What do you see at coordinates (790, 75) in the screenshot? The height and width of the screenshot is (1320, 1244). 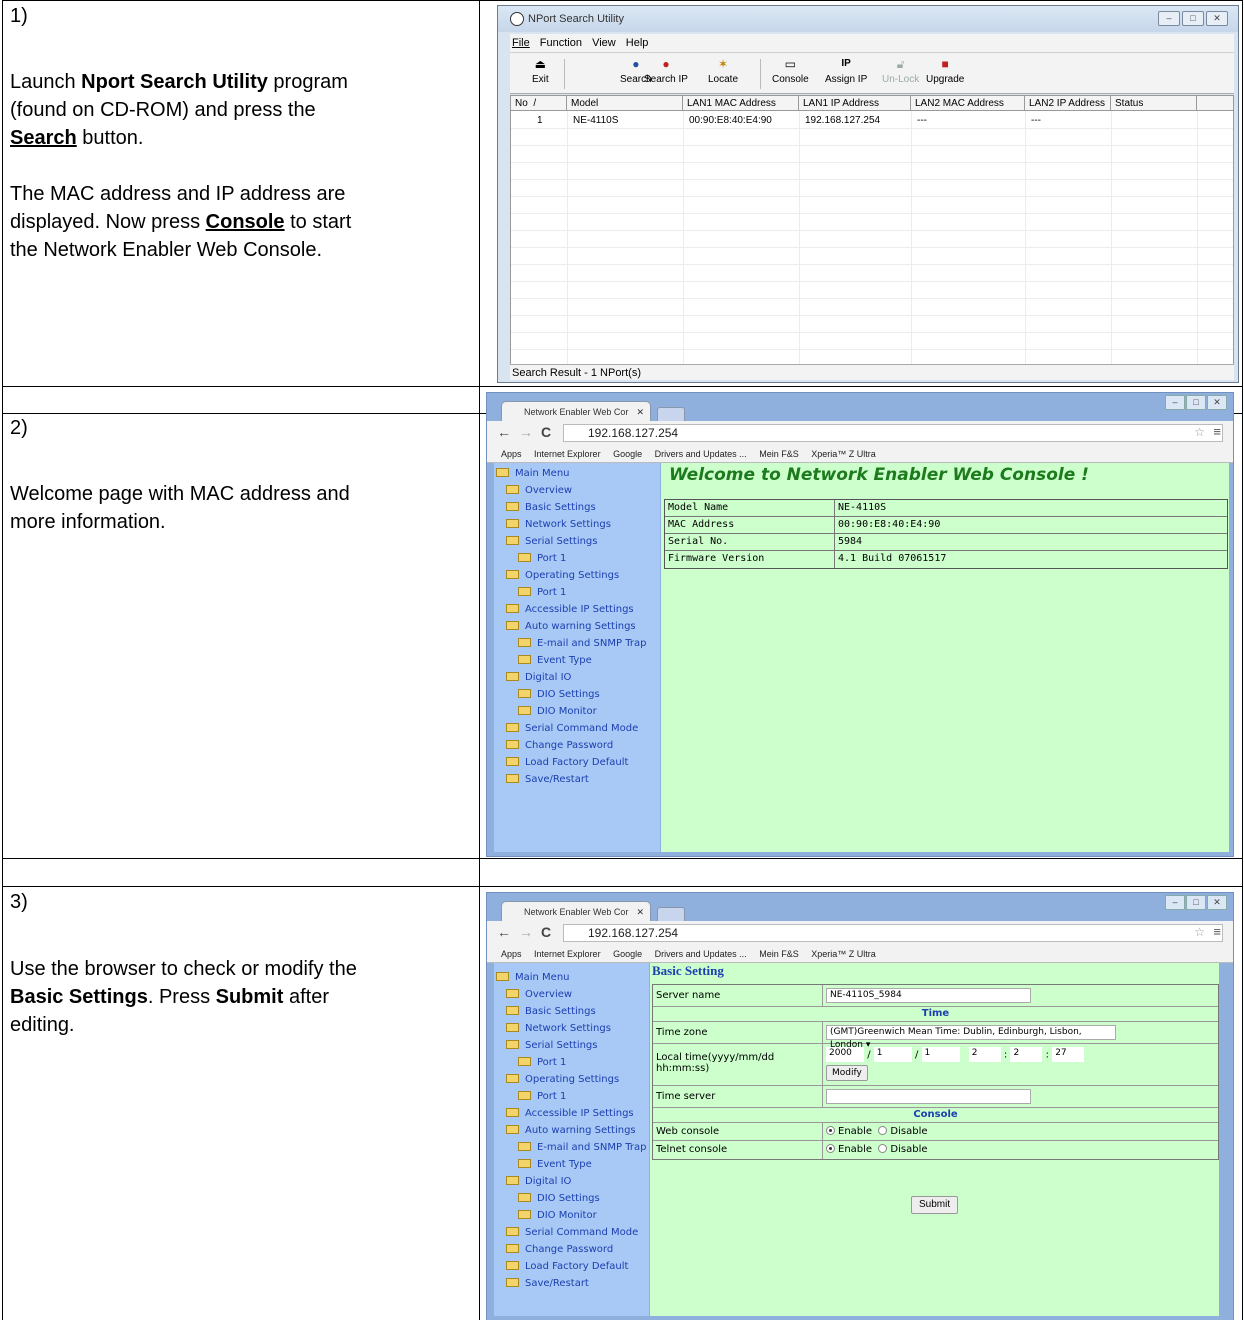 I see `console-button: ▭ Console` at bounding box center [790, 75].